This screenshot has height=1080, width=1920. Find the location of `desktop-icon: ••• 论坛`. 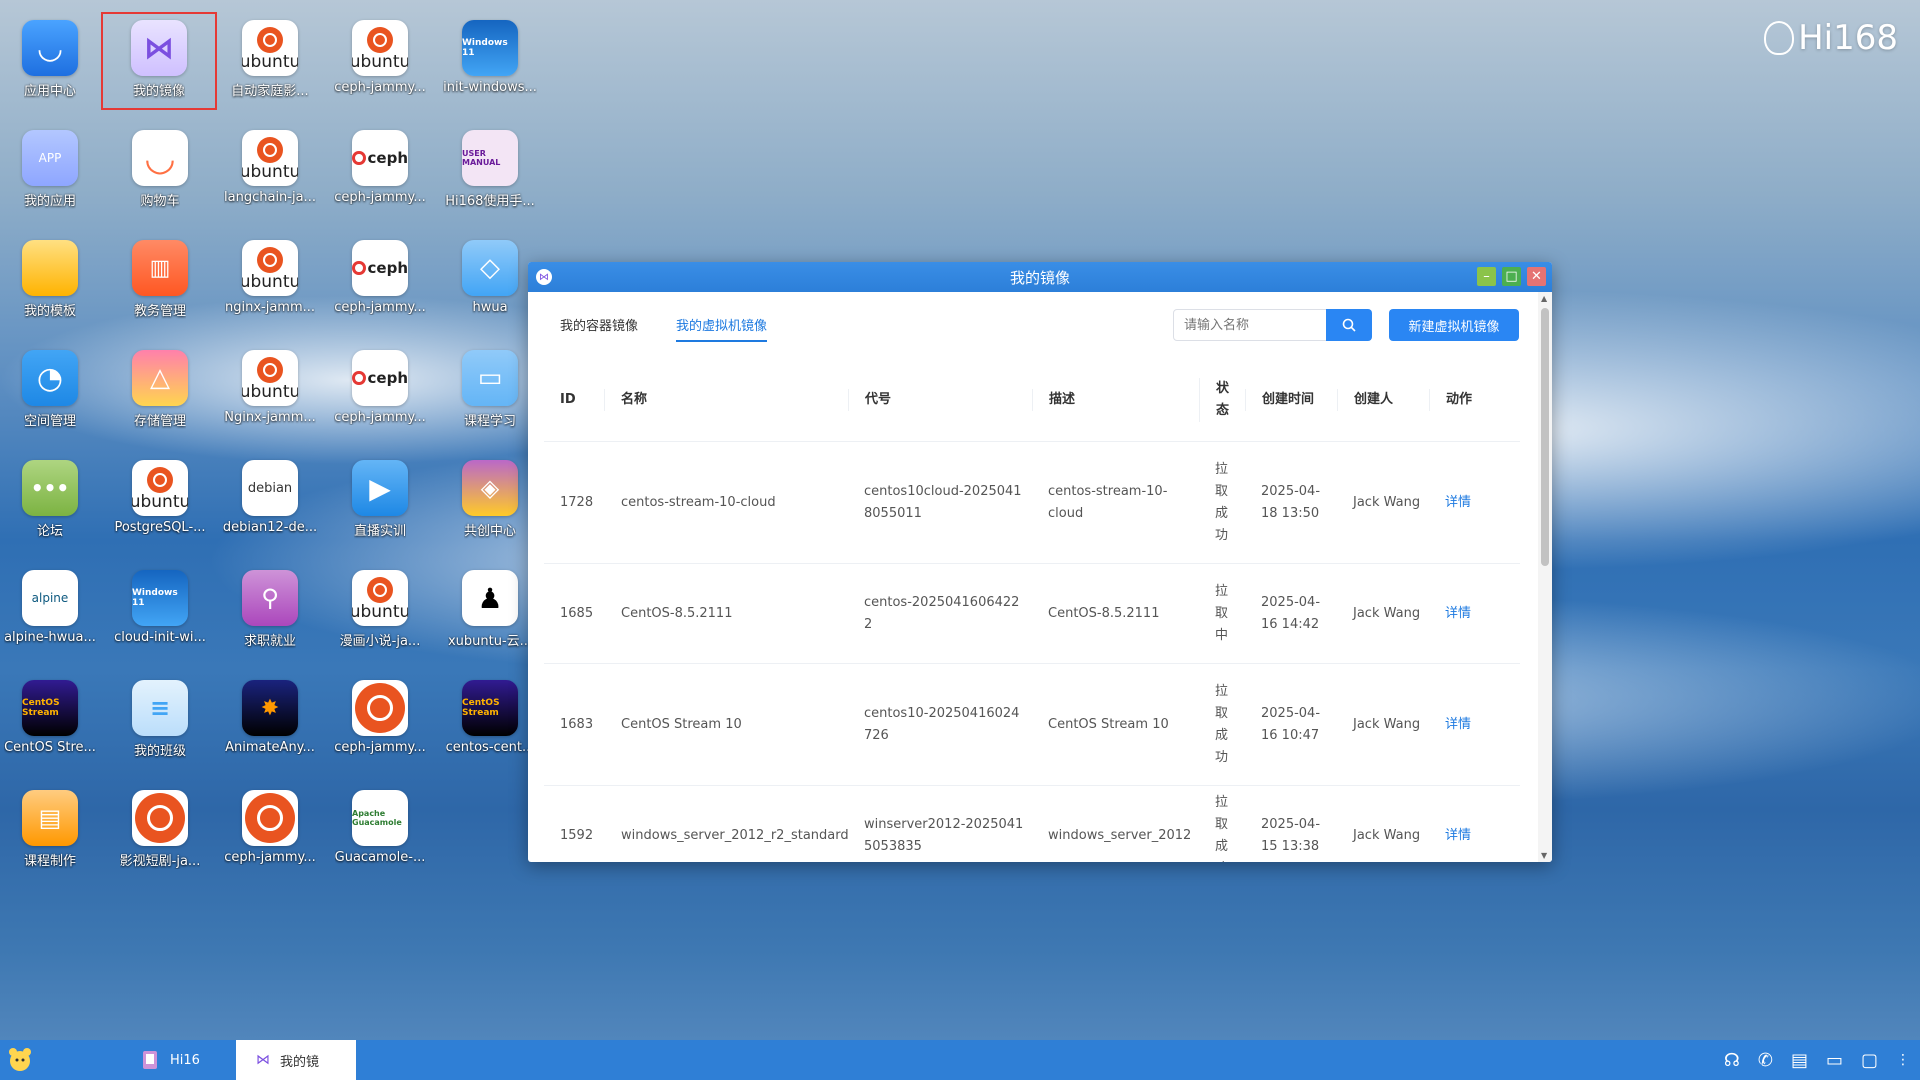

desktop-icon: ••• 论坛 is located at coordinates (50, 502).